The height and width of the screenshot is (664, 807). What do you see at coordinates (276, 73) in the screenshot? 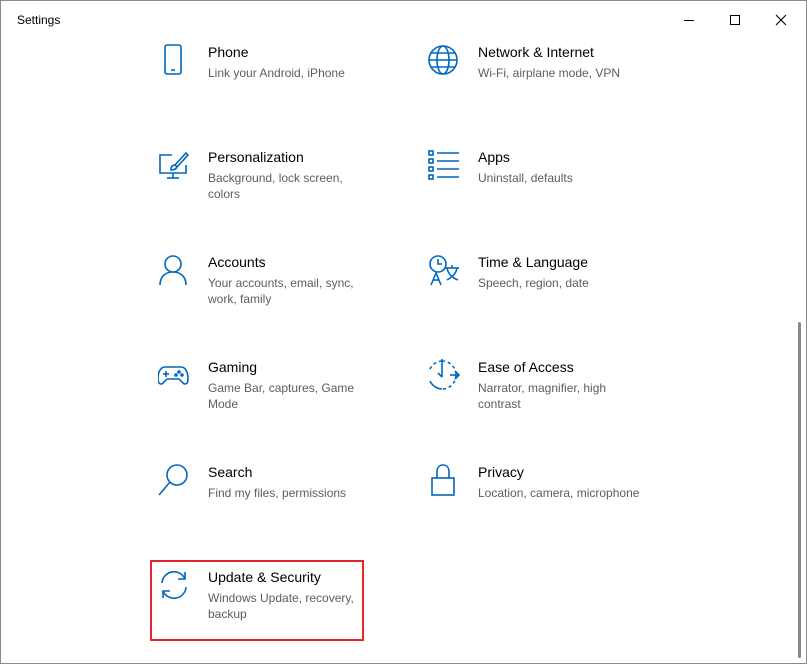
I see `tile-description: Link your Android, iPhone` at bounding box center [276, 73].